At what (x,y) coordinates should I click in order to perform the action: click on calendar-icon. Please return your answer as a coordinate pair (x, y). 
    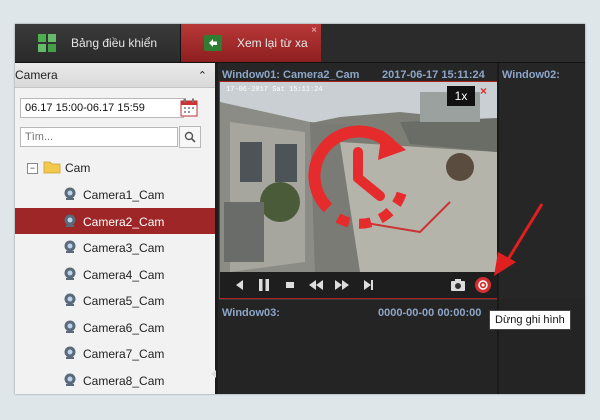
    Looking at the image, I should click on (189, 107).